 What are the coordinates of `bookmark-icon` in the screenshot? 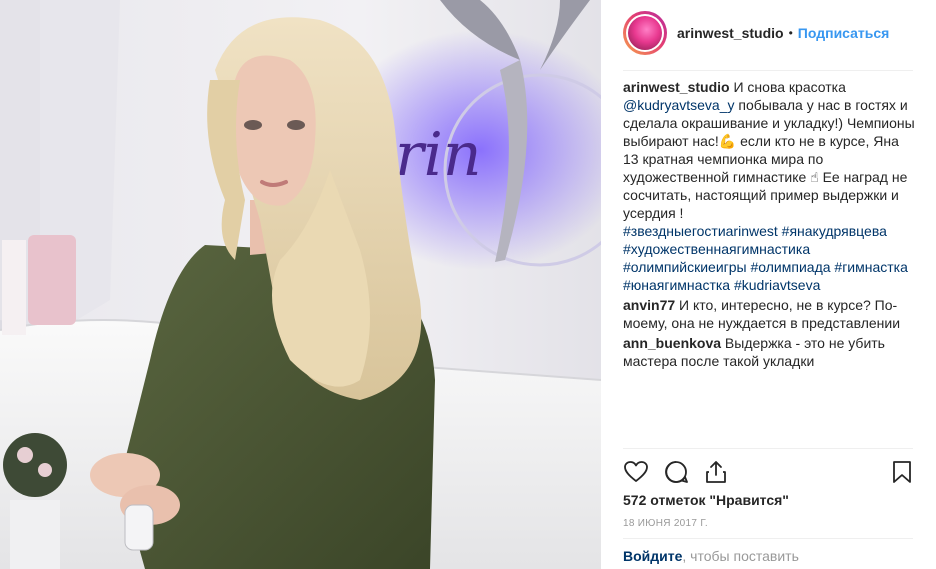 It's located at (902, 472).